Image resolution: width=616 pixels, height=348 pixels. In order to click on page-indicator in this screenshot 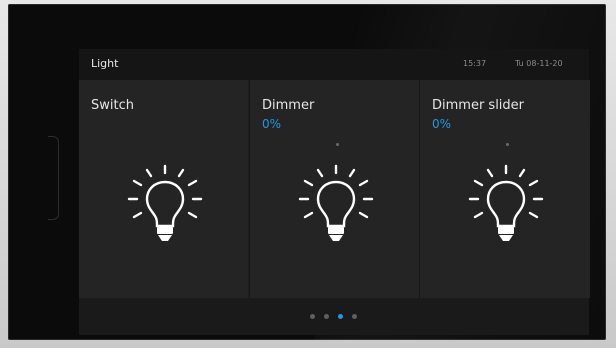, I will do `click(335, 317)`.